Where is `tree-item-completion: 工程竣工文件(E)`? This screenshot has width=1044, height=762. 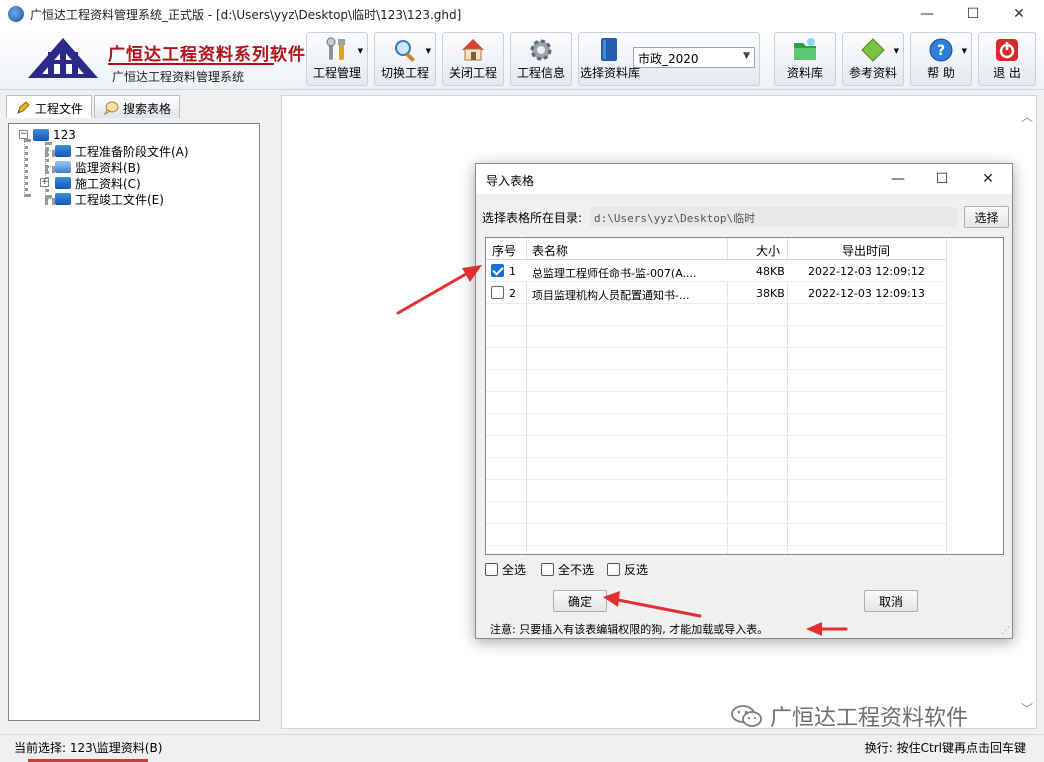
tree-item-completion: 工程竣工文件(E) is located at coordinates (109, 199).